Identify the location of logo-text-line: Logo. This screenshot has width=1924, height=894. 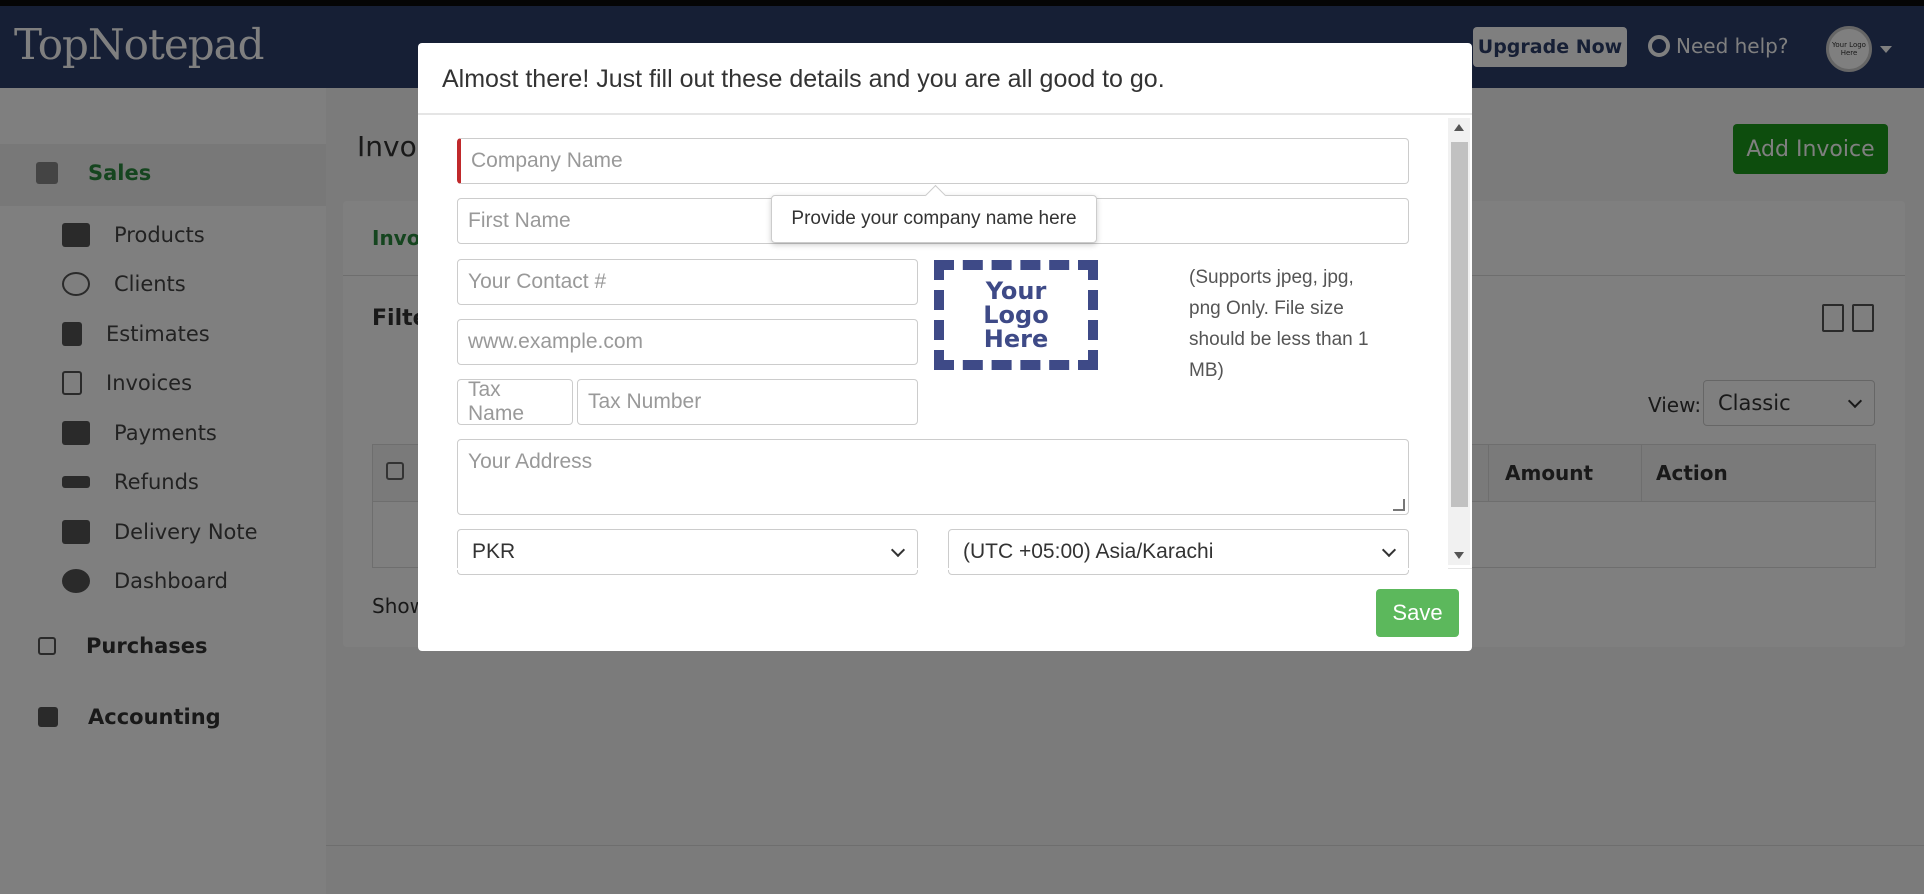
(1016, 315).